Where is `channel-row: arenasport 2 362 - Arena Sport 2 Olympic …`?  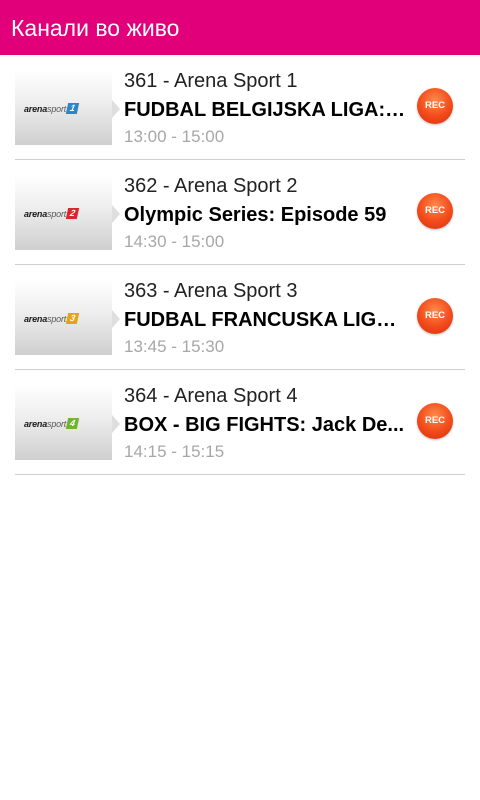
channel-row: arenasport 2 362 - Arena Sport 2 Olympic … is located at coordinates (240, 212).